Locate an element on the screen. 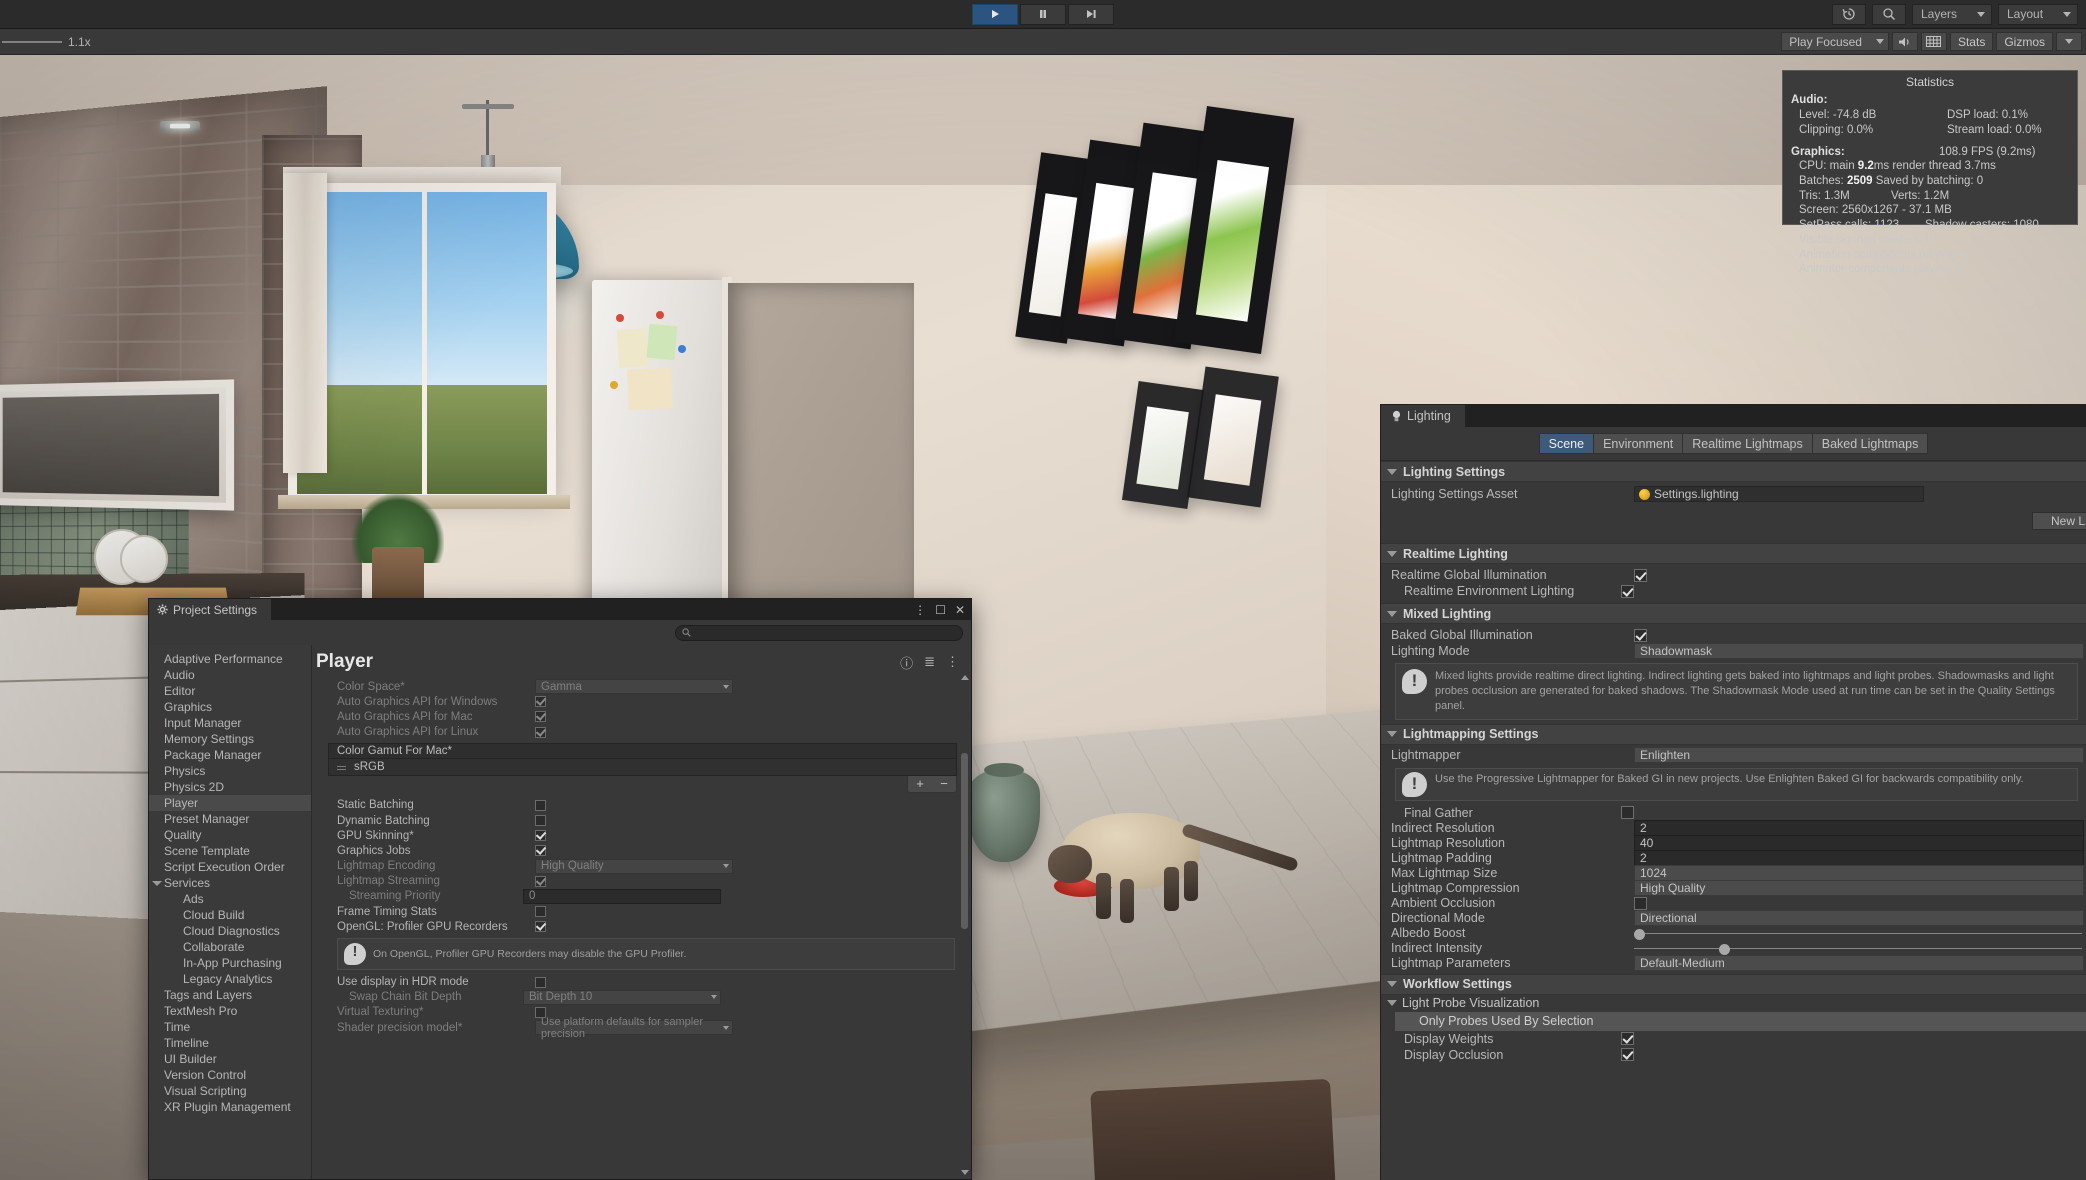 The image size is (2086, 1180). frame-timing-checkbox is located at coordinates (540, 912).